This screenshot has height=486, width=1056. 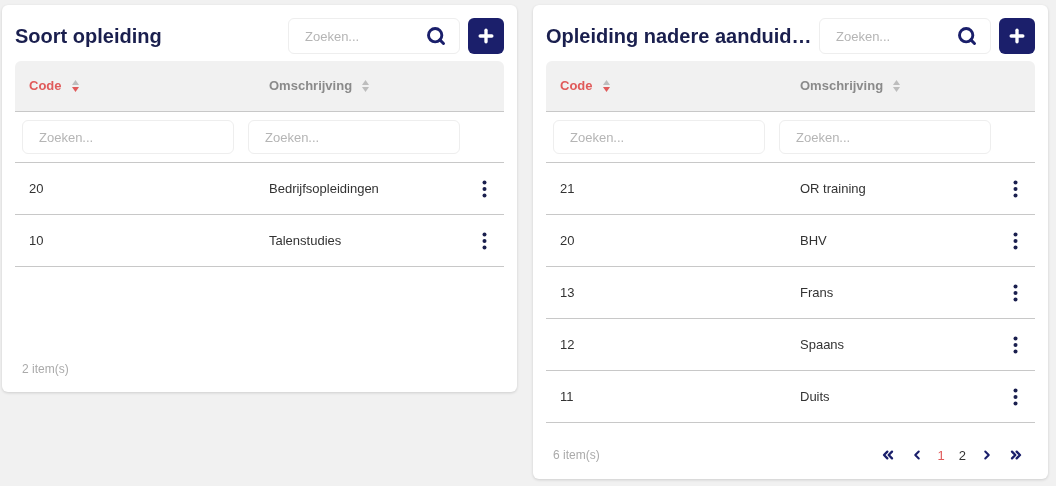 What do you see at coordinates (576, 456) in the screenshot?
I see `item-count: 6 item(s)` at bounding box center [576, 456].